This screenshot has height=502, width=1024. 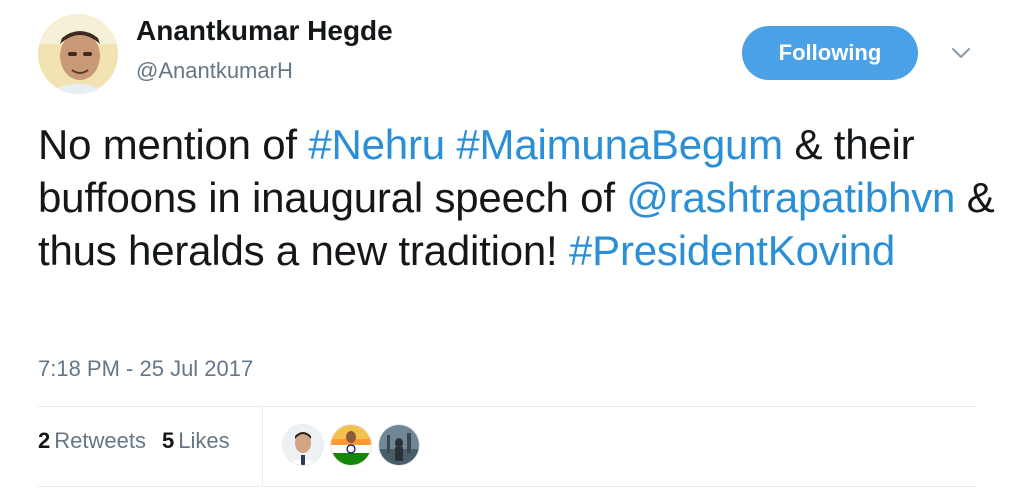 I want to click on liker-avatars, so click(x=354, y=445).